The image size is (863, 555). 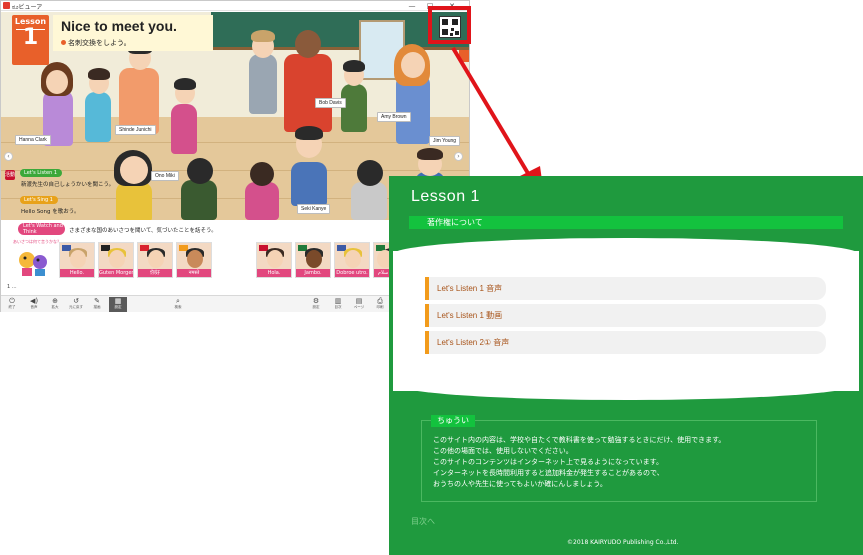 What do you see at coordinates (623, 542) in the screenshot?
I see `copyright-text: ©2018 KAIRYUDO Publishing Co.,Ltd.` at bounding box center [623, 542].